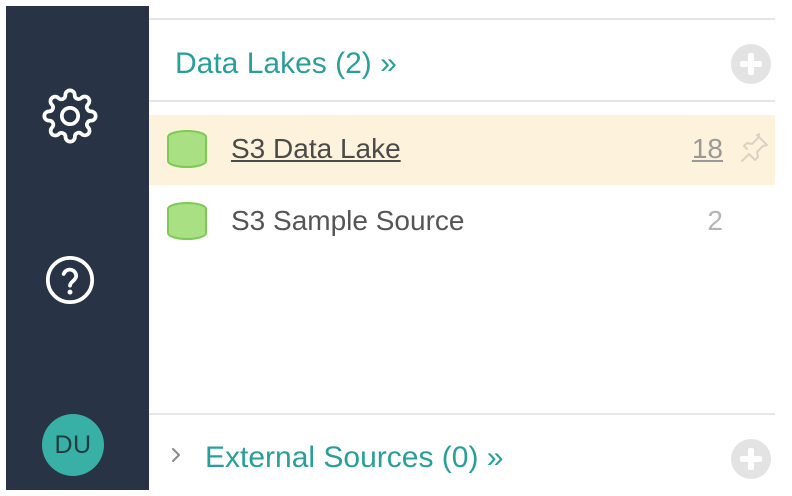  What do you see at coordinates (354, 458) in the screenshot?
I see `external-sources-title: External Sources (0) »` at bounding box center [354, 458].